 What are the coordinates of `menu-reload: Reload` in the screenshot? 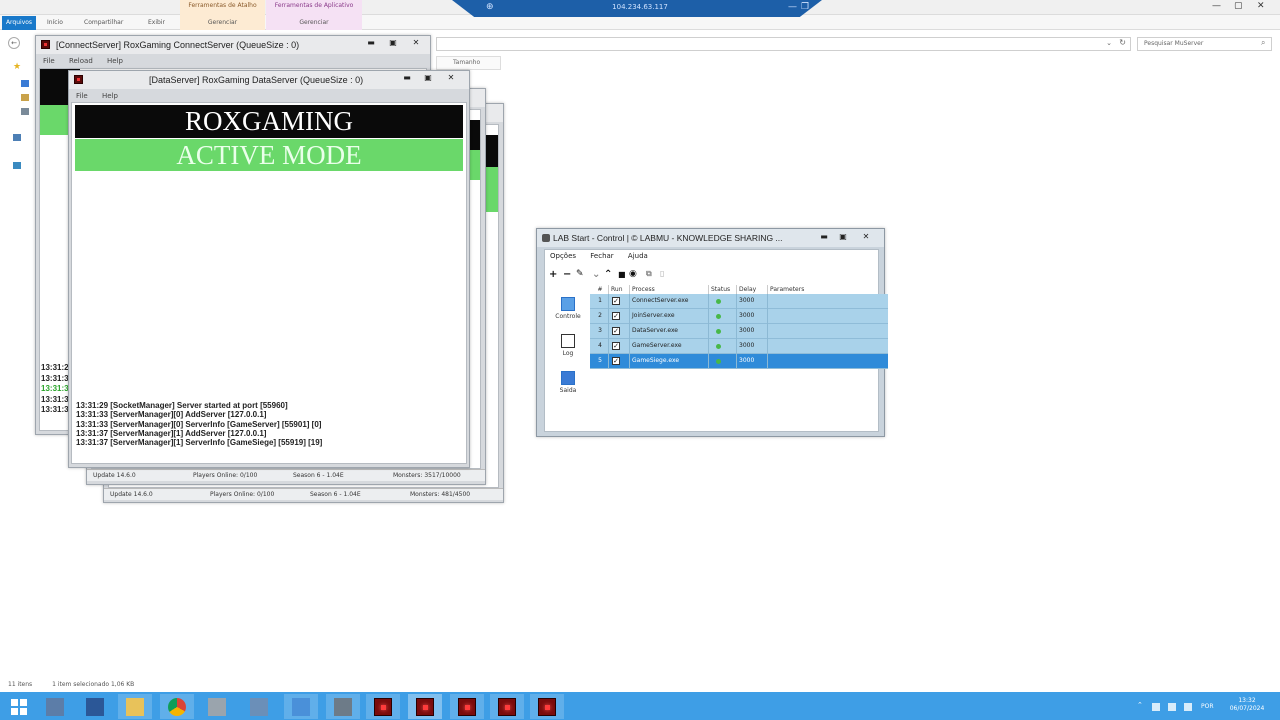 It's located at (81, 61).